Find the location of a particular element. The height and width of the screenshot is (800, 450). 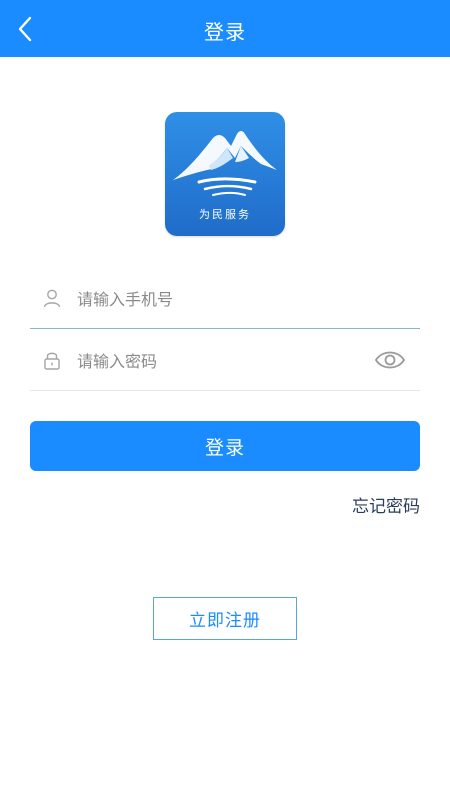

password-field is located at coordinates (225, 360).